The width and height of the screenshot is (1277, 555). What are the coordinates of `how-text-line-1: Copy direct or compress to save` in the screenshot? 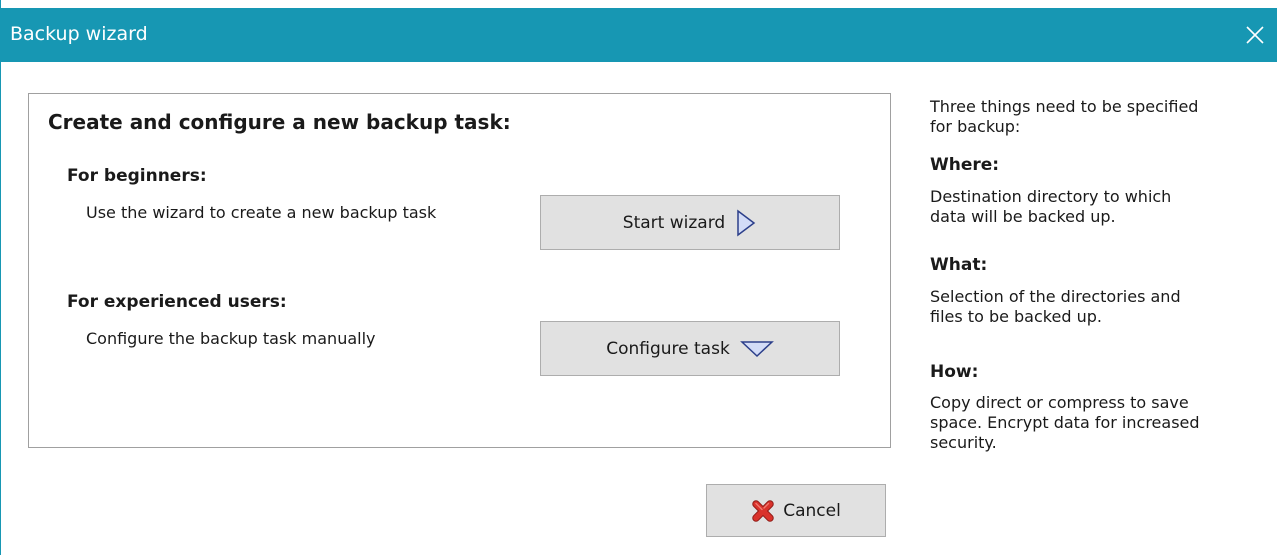 It's located at (1059, 402).